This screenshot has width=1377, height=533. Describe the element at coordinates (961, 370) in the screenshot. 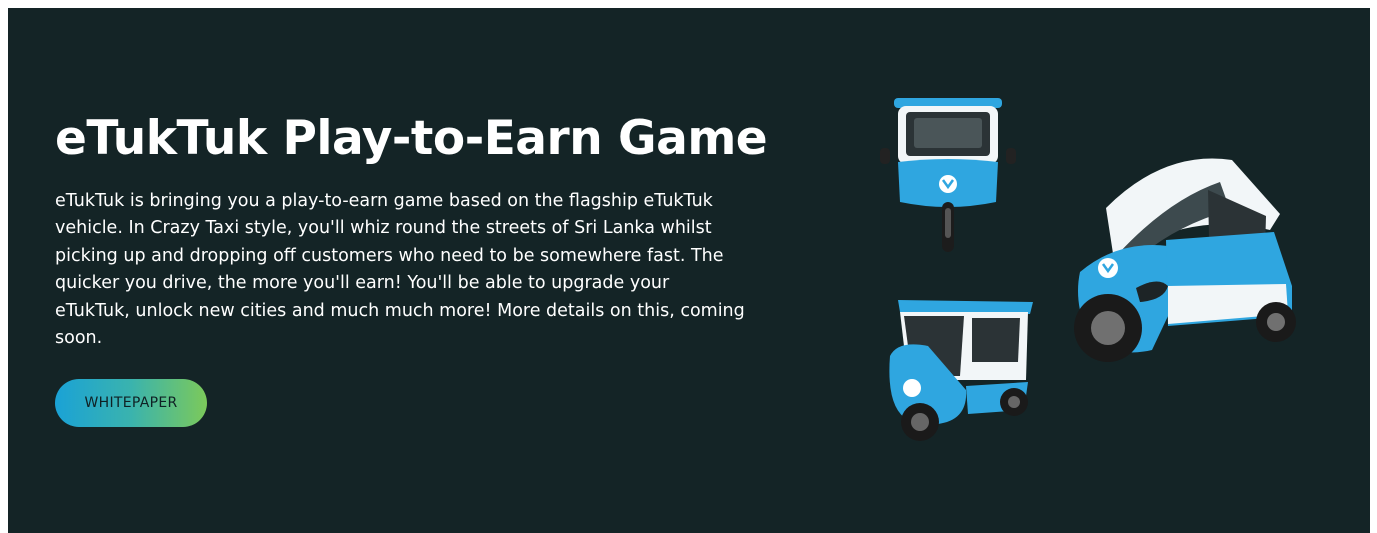

I see `etuktuk-side-view-icon` at that location.